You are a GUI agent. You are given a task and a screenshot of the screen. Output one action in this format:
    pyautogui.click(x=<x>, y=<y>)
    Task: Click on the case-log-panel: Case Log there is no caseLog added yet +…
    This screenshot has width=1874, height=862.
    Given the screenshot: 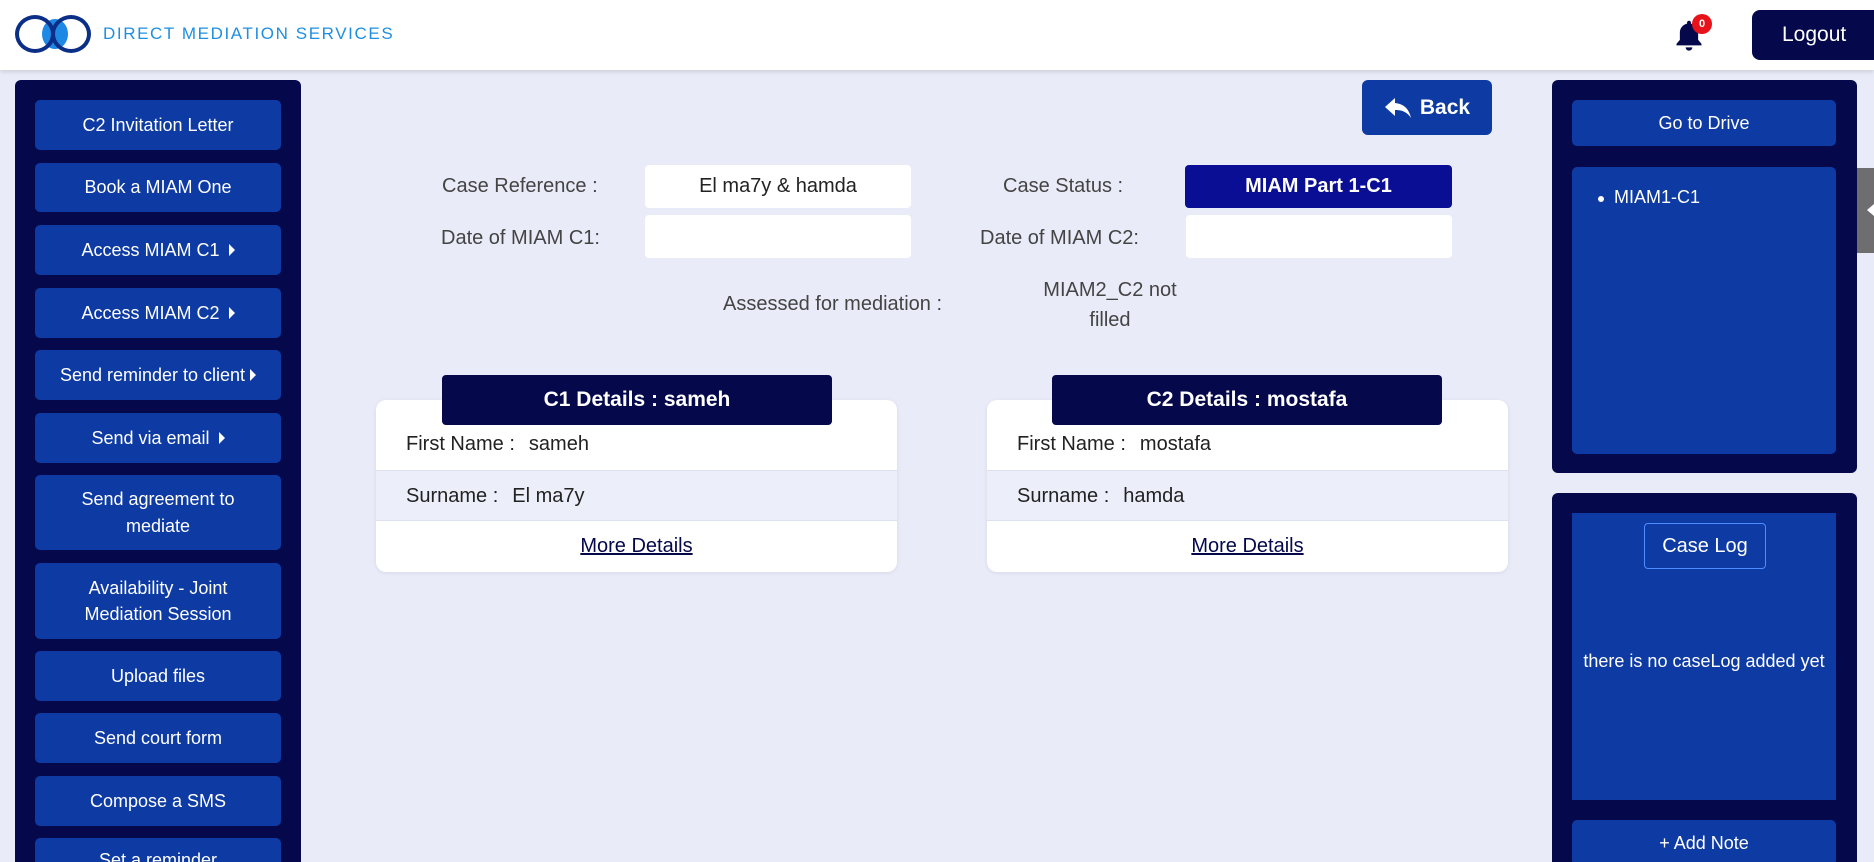 What is the action you would take?
    pyautogui.click(x=1704, y=677)
    